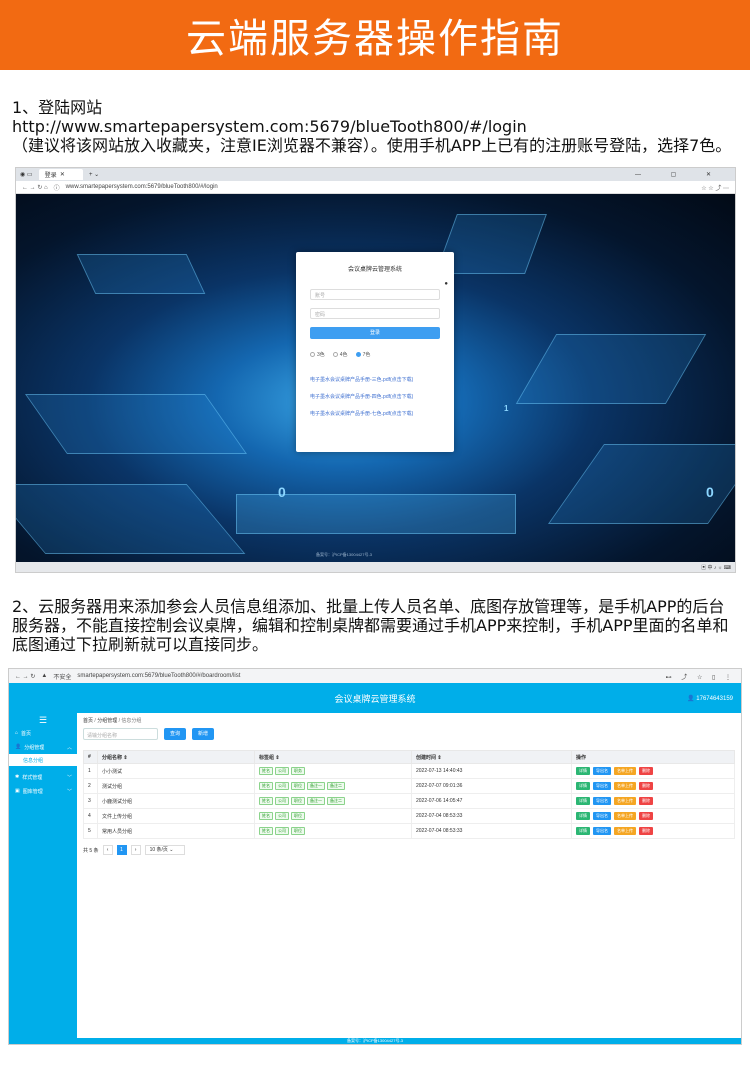 The image size is (750, 1086). I want to click on tag-badge: 公司, so click(282, 831).